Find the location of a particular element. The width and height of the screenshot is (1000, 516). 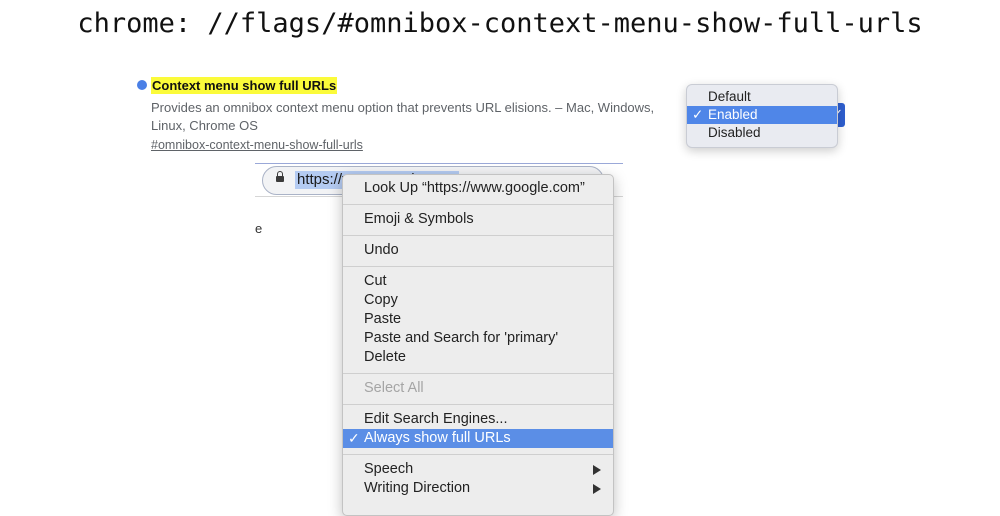

menu-item-speech: Speech is located at coordinates (478, 469).